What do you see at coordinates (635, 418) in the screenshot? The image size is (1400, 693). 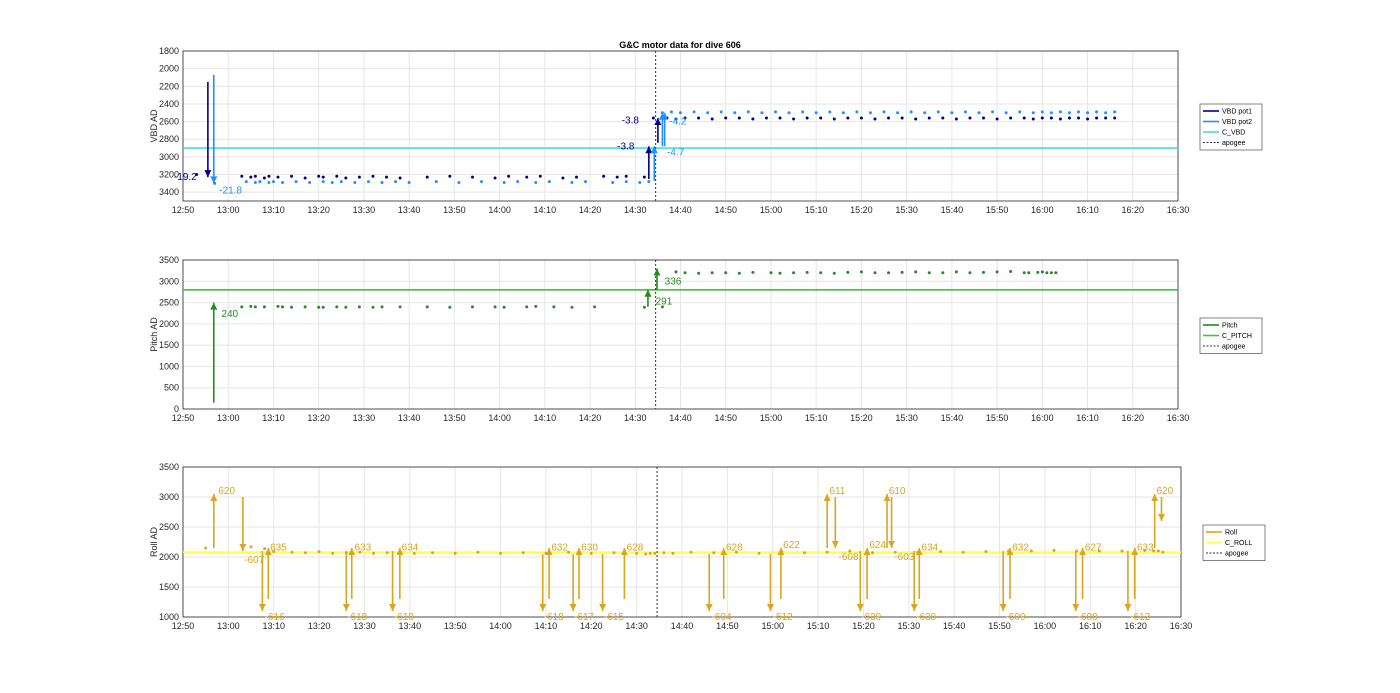 I see `x-tick-label: 14:30` at bounding box center [635, 418].